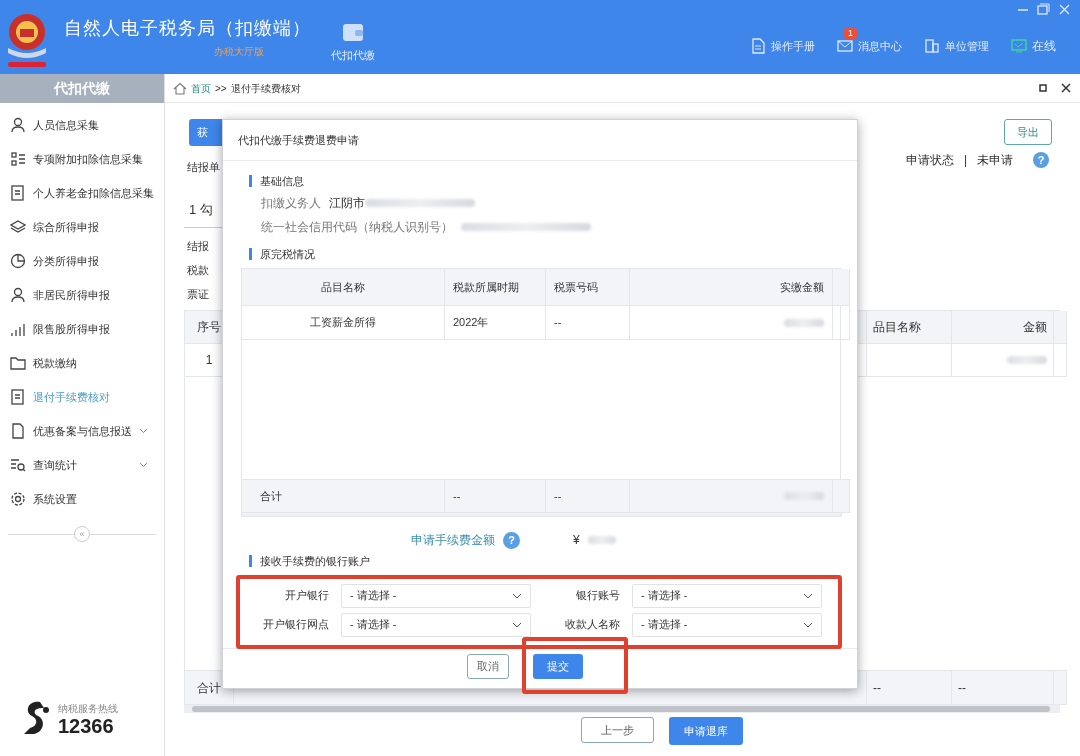  What do you see at coordinates (82, 193) in the screenshot?
I see `sidebar-item: 个人养老金扣除信息采集` at bounding box center [82, 193].